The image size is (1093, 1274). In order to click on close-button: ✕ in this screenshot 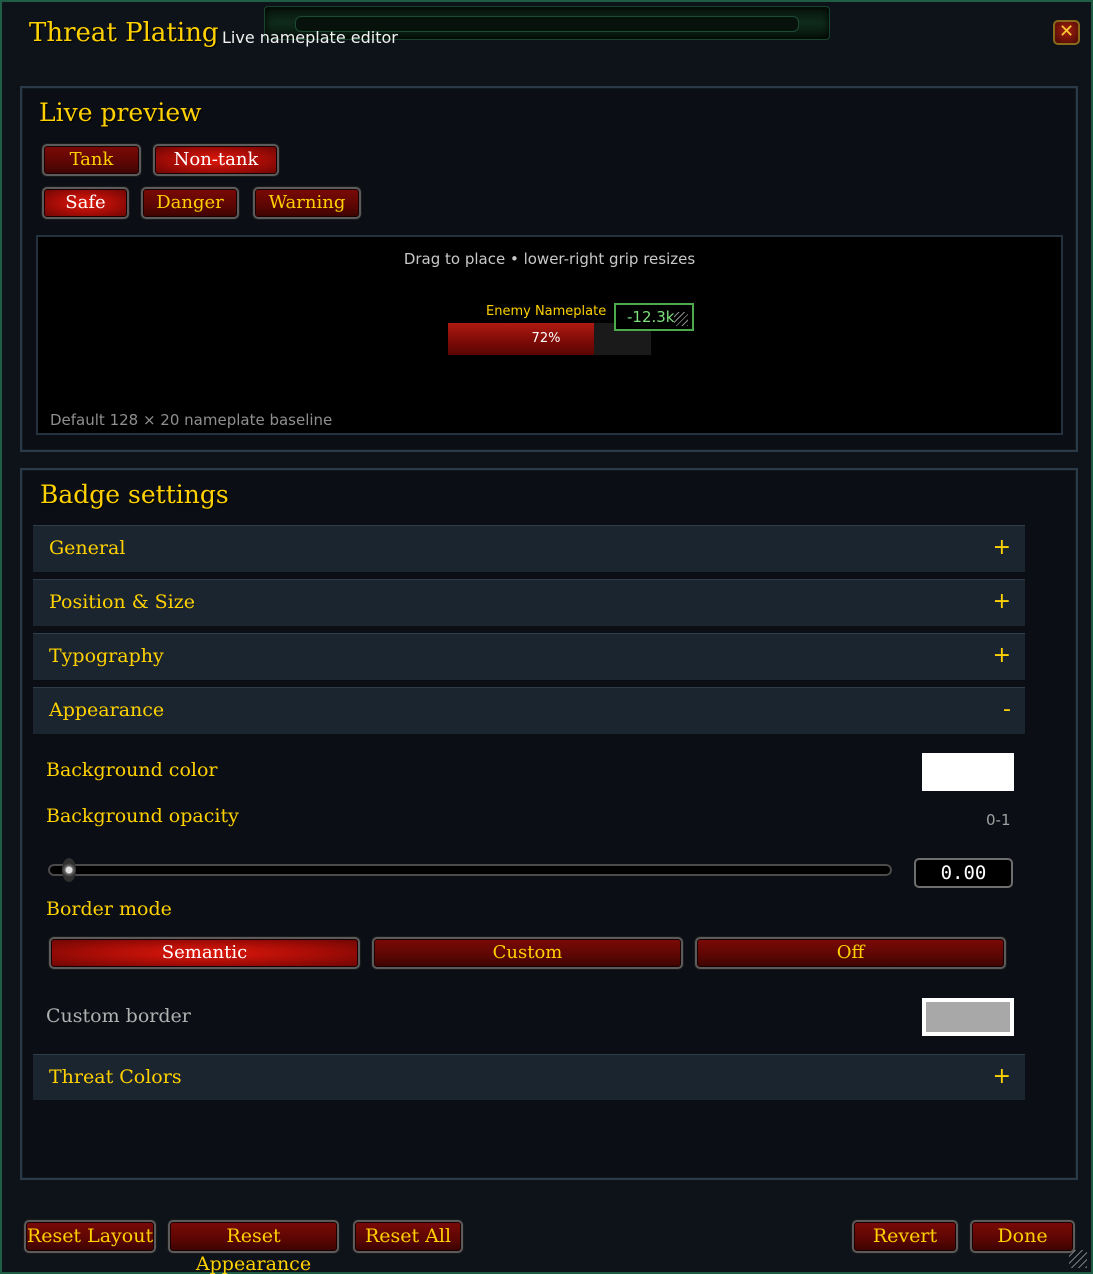, I will do `click(1066, 32)`.